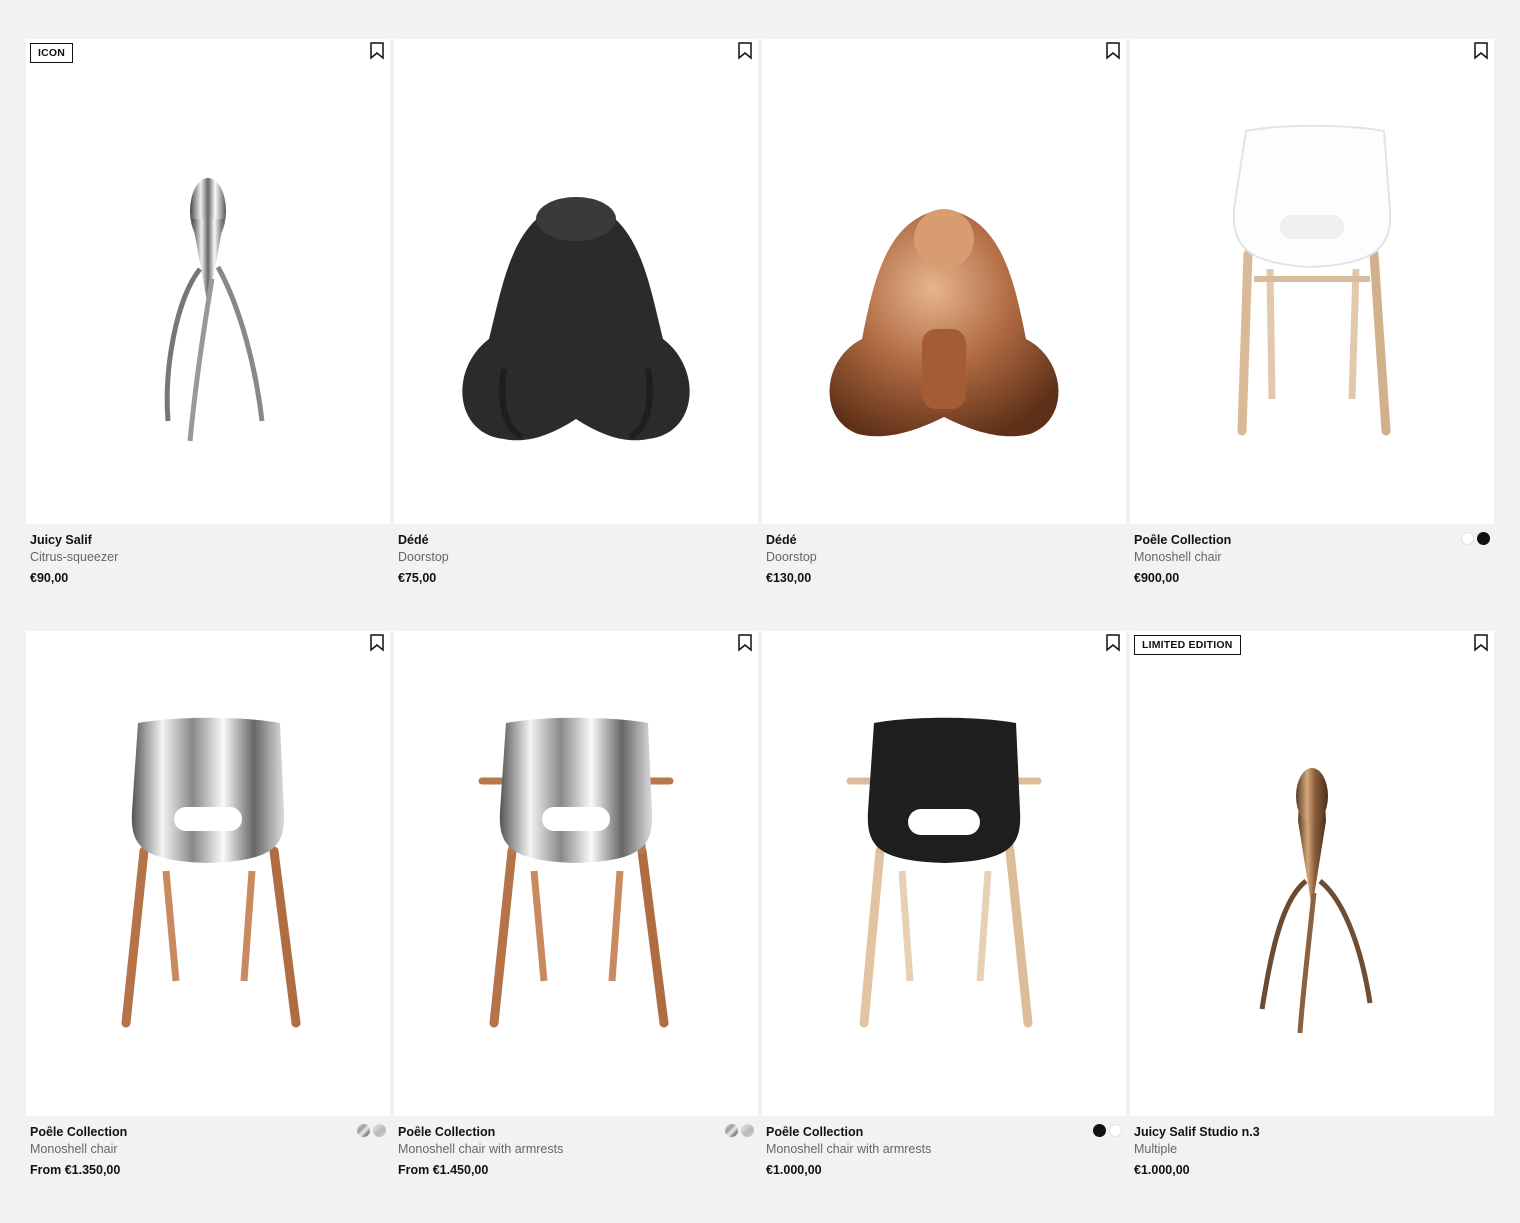 The image size is (1520, 1223). I want to click on product-price: €130,00, so click(789, 578).